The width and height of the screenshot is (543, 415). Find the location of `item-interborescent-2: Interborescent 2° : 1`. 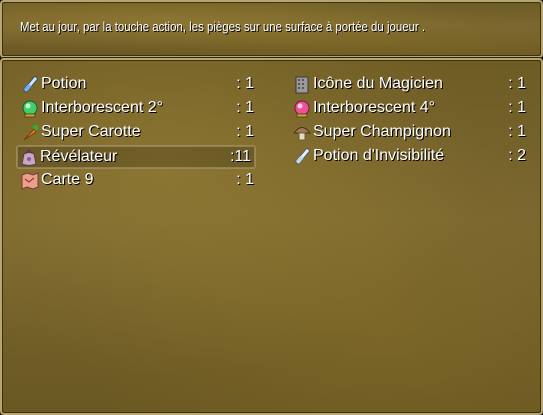

item-interborescent-2: Interborescent 2° : 1 is located at coordinates (138, 109).